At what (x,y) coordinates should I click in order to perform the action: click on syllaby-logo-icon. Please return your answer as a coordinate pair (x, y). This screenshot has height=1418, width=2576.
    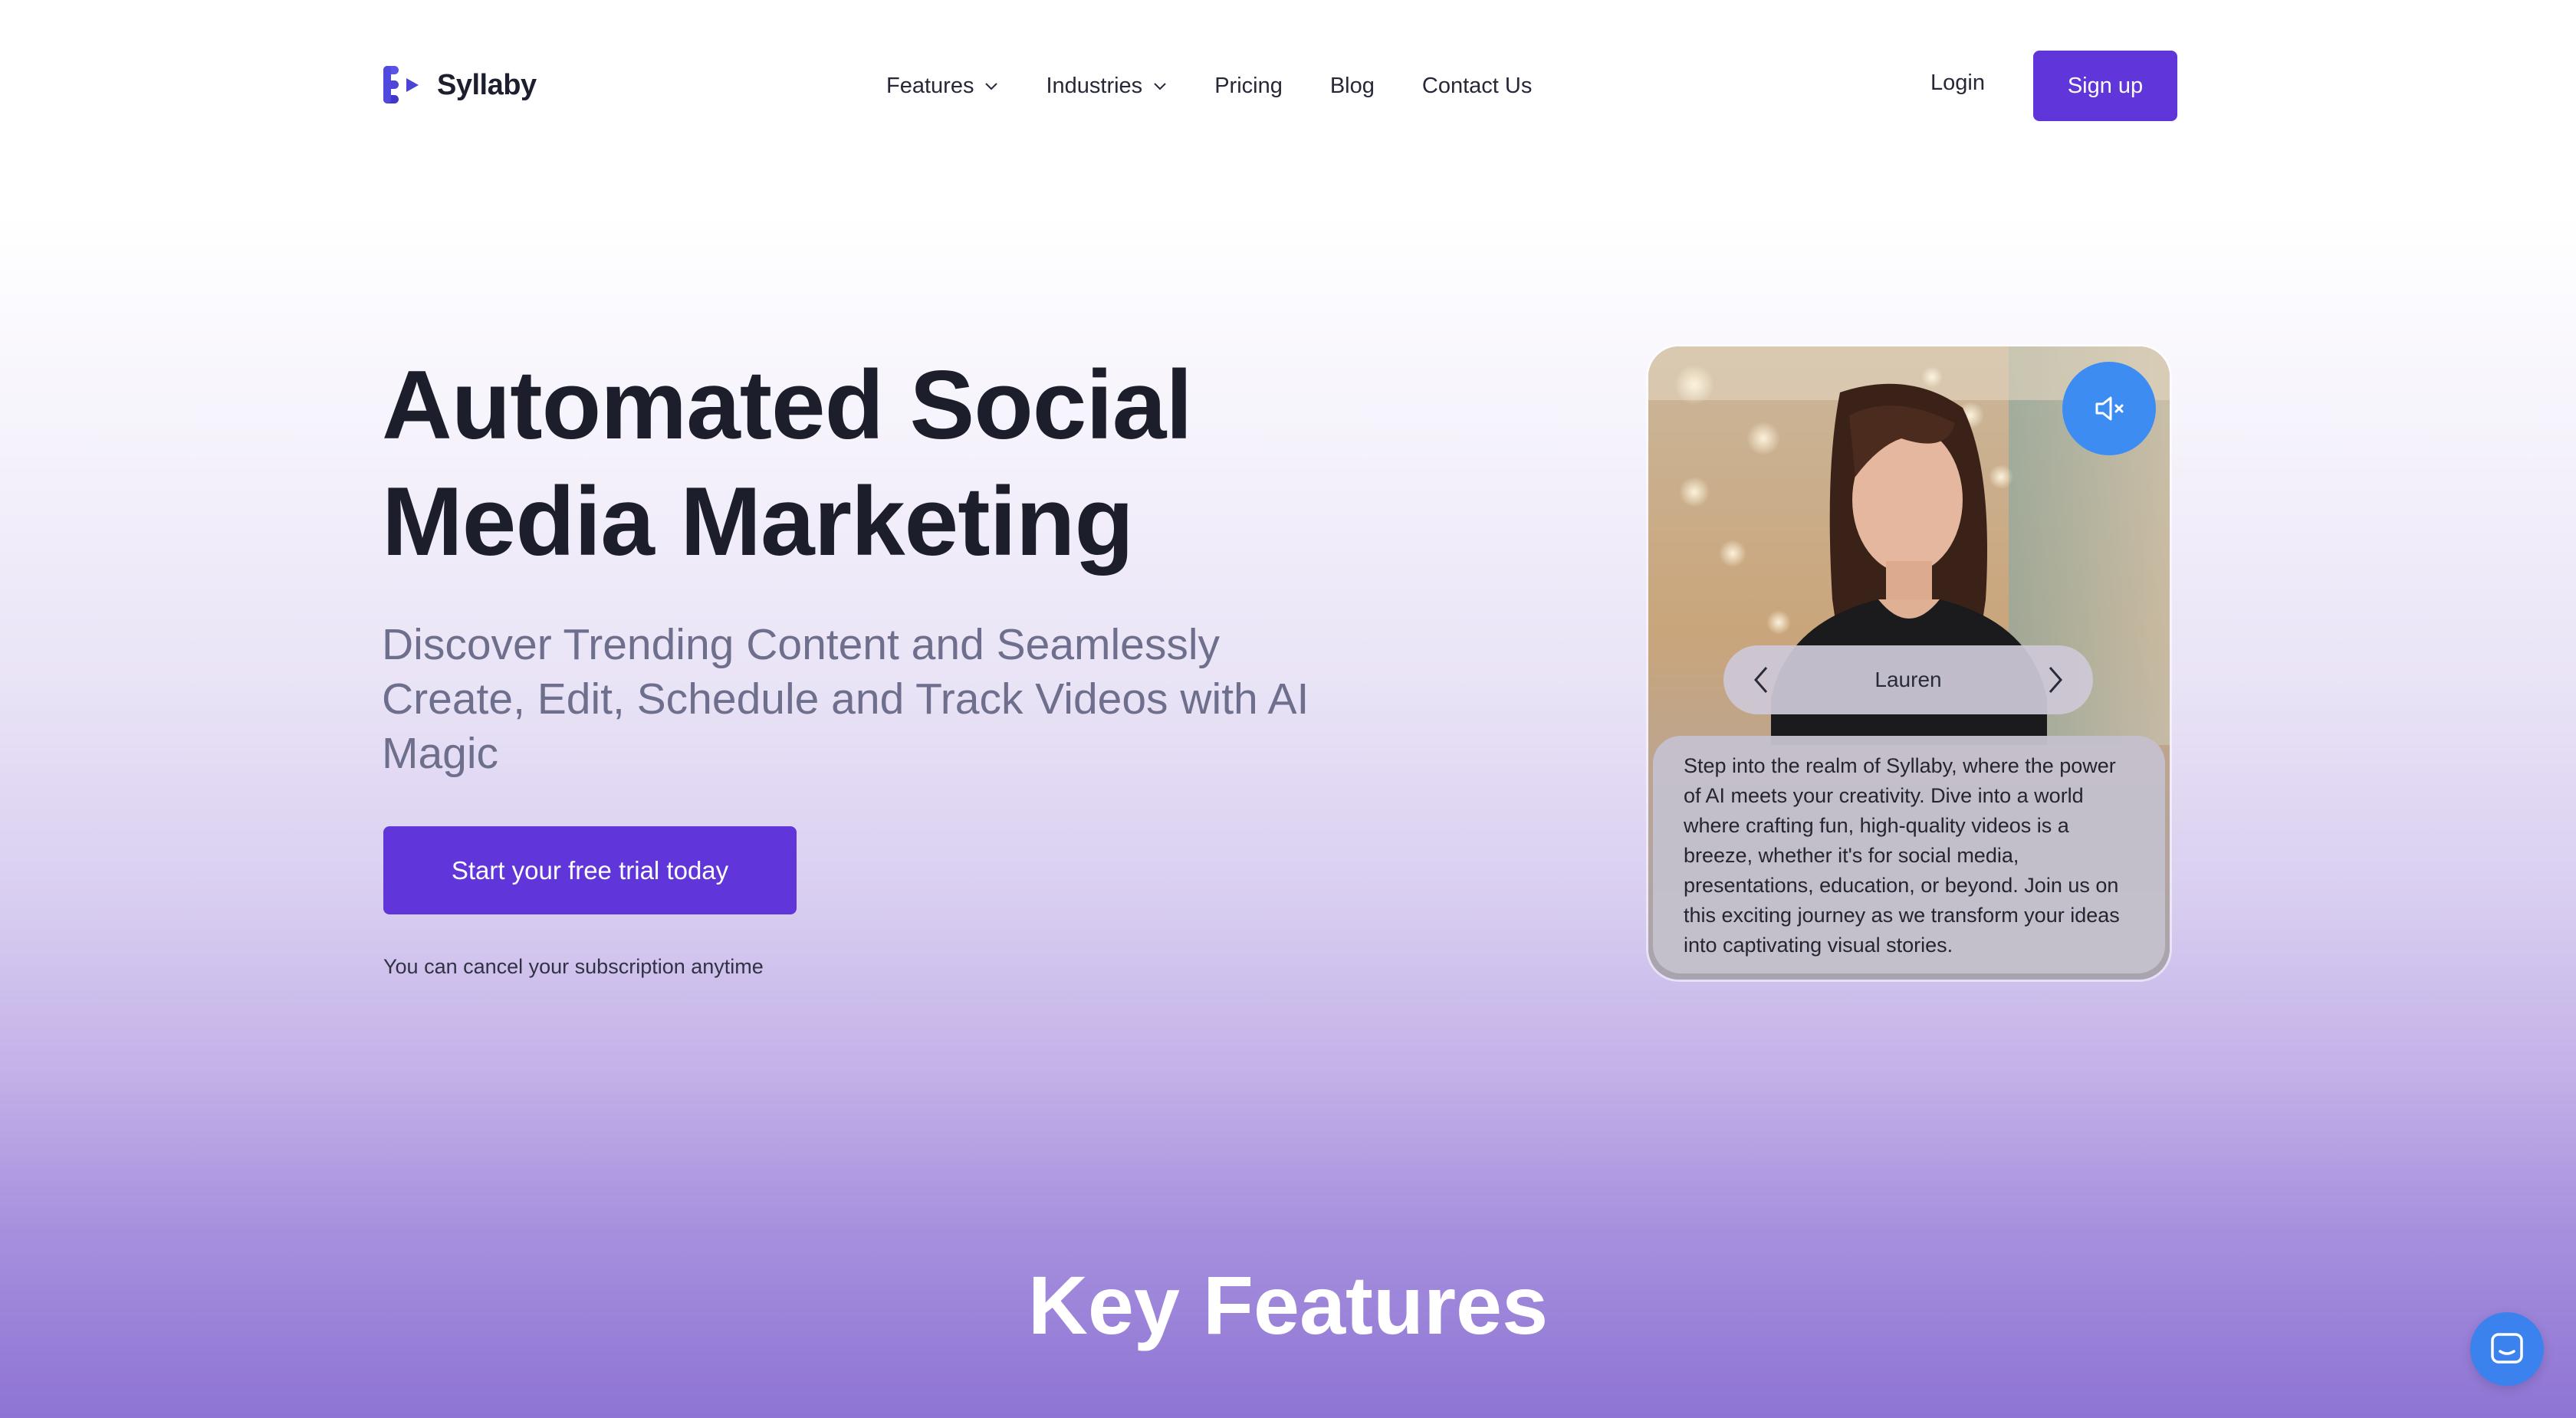
    Looking at the image, I should click on (401, 85).